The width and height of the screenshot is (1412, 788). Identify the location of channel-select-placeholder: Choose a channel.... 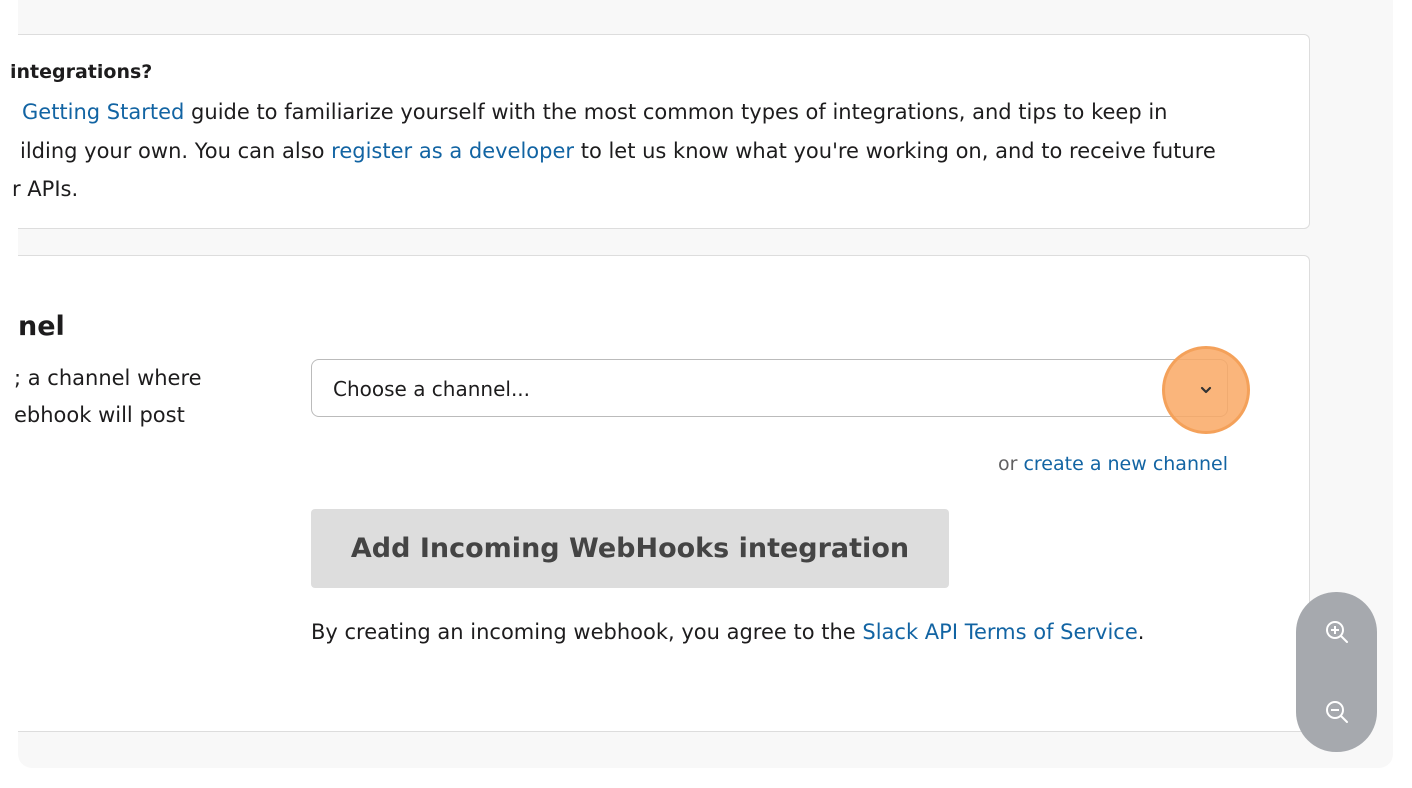
(432, 389).